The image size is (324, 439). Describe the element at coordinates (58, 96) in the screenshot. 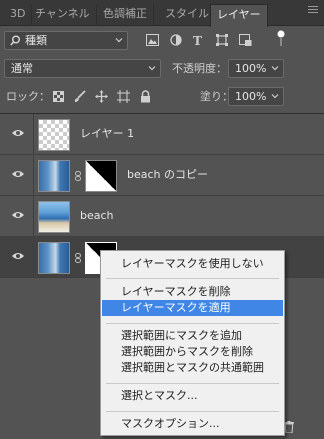

I see `lock-transparent-icon` at that location.